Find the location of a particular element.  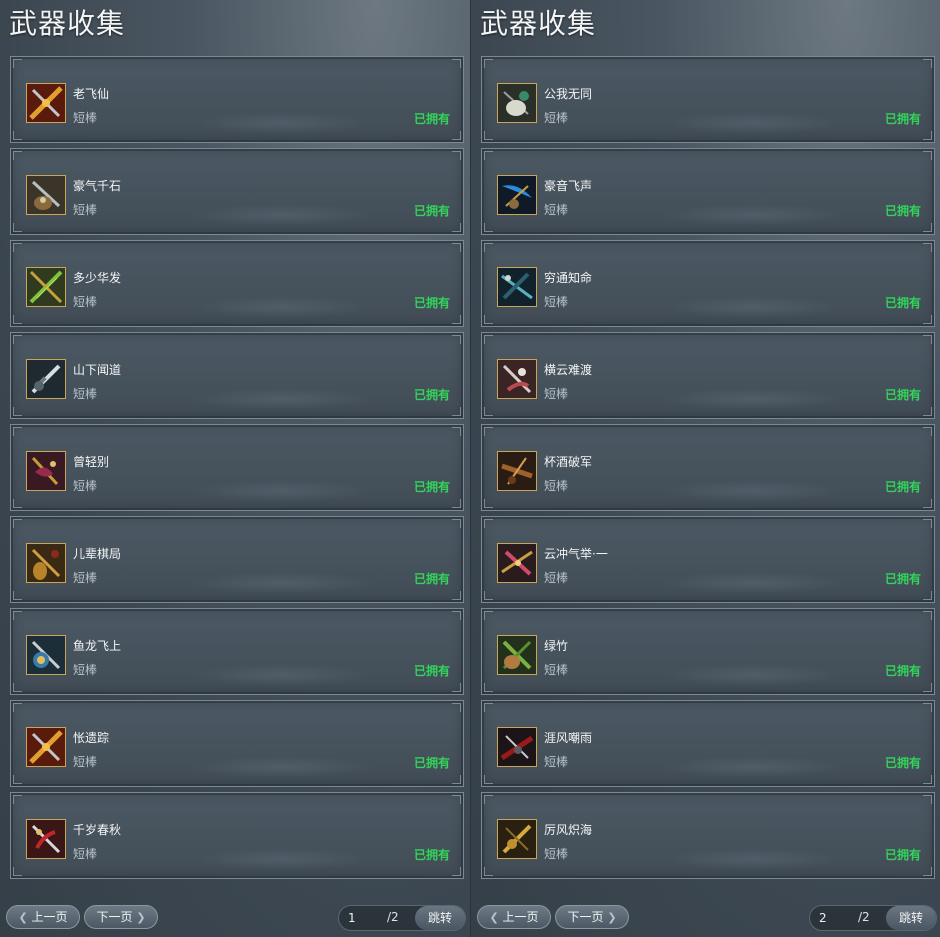

weapon-card: 涯风嘲雨 短棒 已拥有 is located at coordinates (708, 743).